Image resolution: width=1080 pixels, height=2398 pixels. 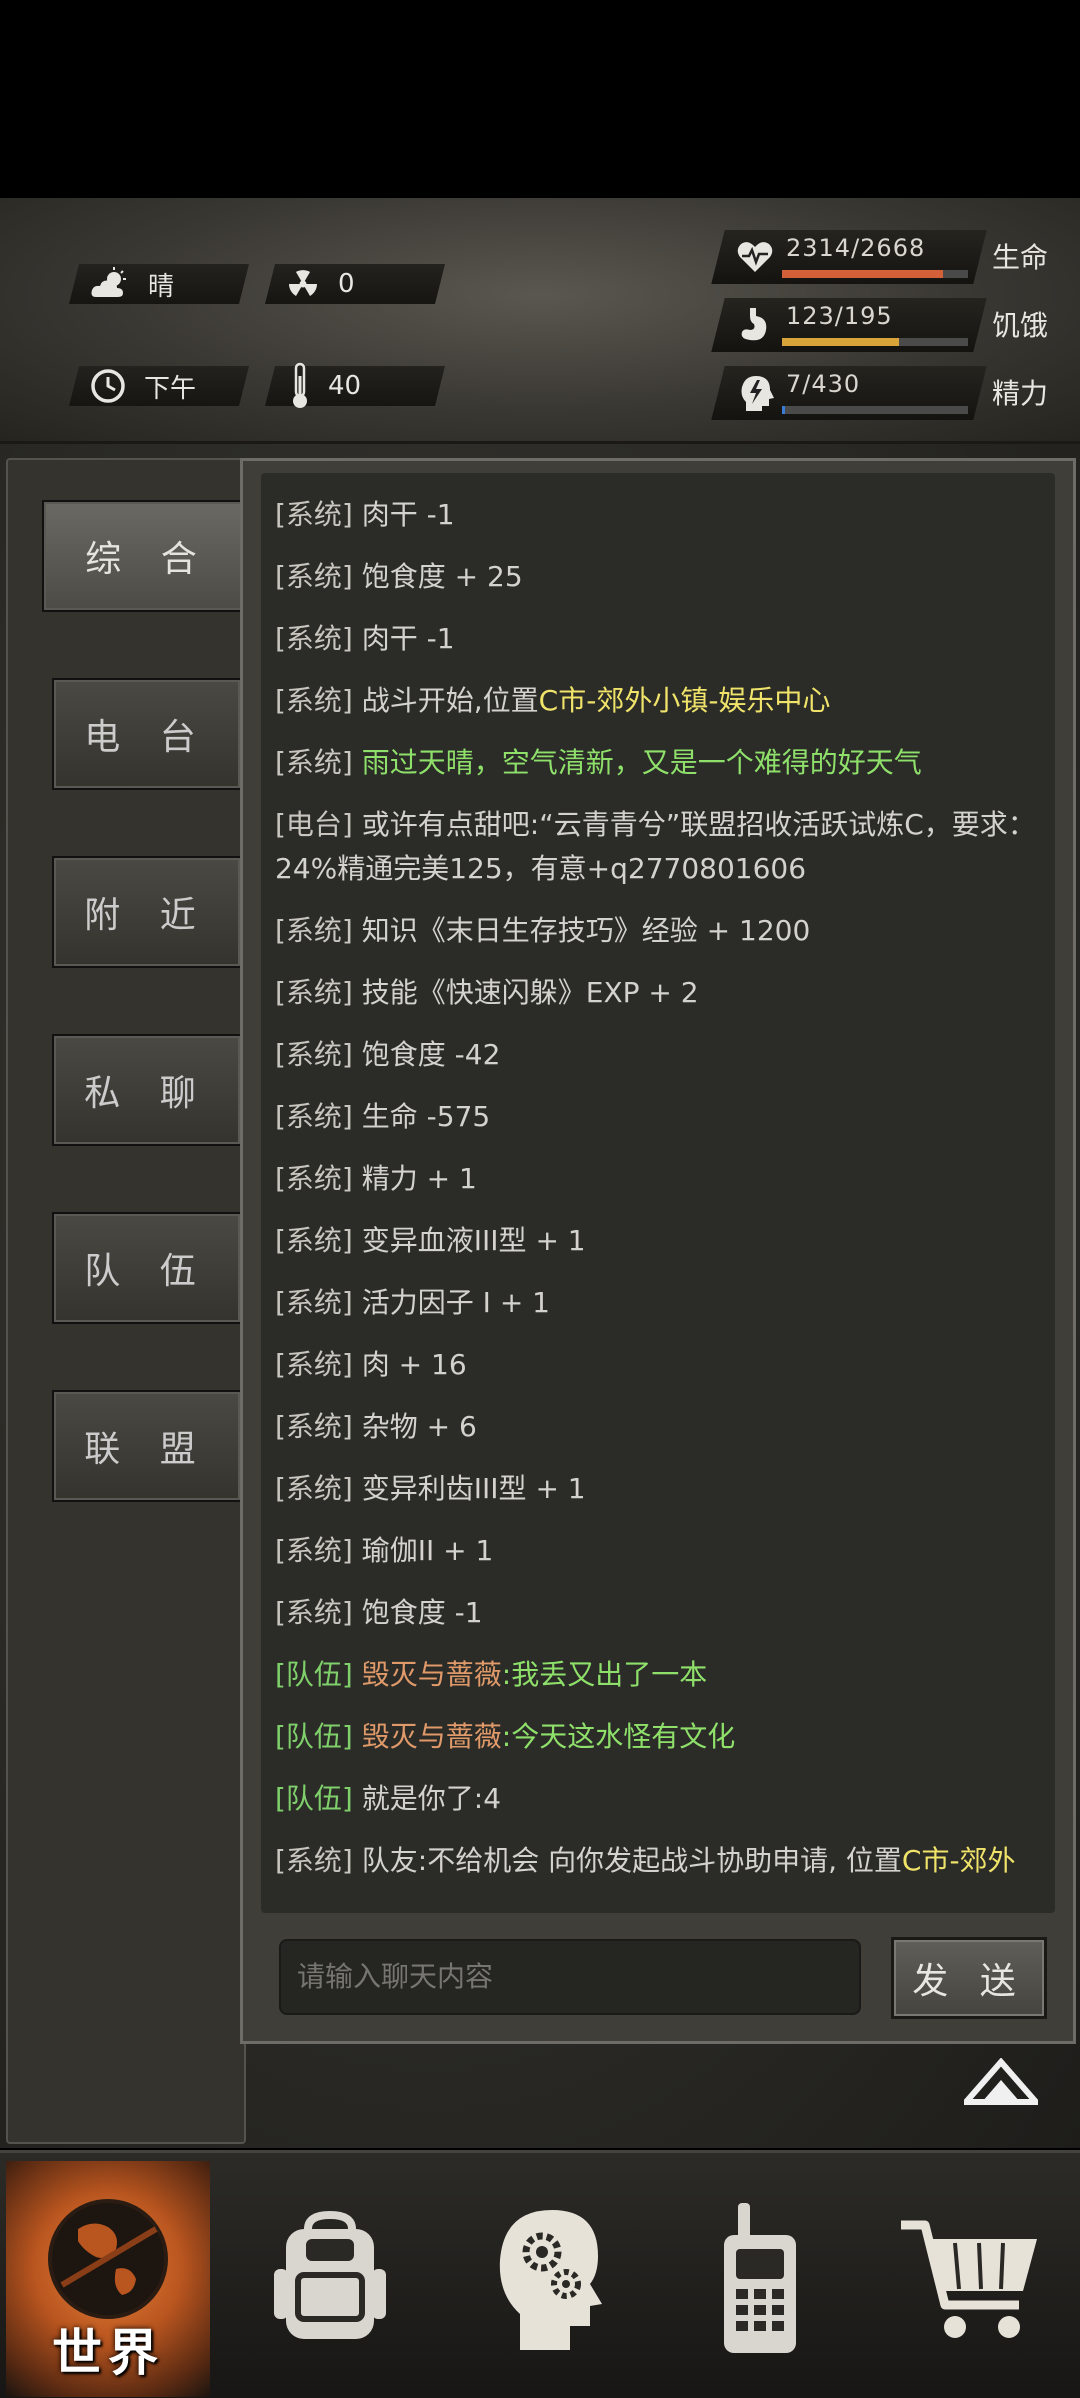 What do you see at coordinates (431, 1798) in the screenshot?
I see `message-text: 就是你了:4` at bounding box center [431, 1798].